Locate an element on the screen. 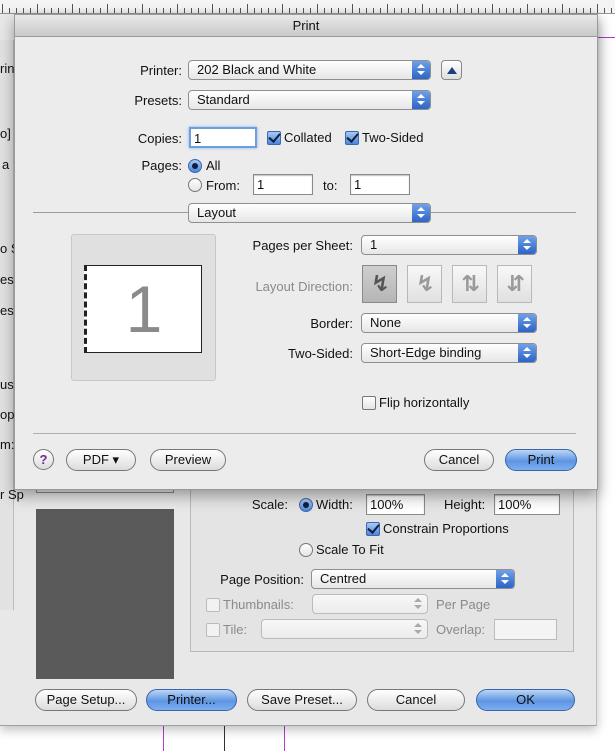 This screenshot has height=751, width=615. cancel-button: Cancel is located at coordinates (459, 460).